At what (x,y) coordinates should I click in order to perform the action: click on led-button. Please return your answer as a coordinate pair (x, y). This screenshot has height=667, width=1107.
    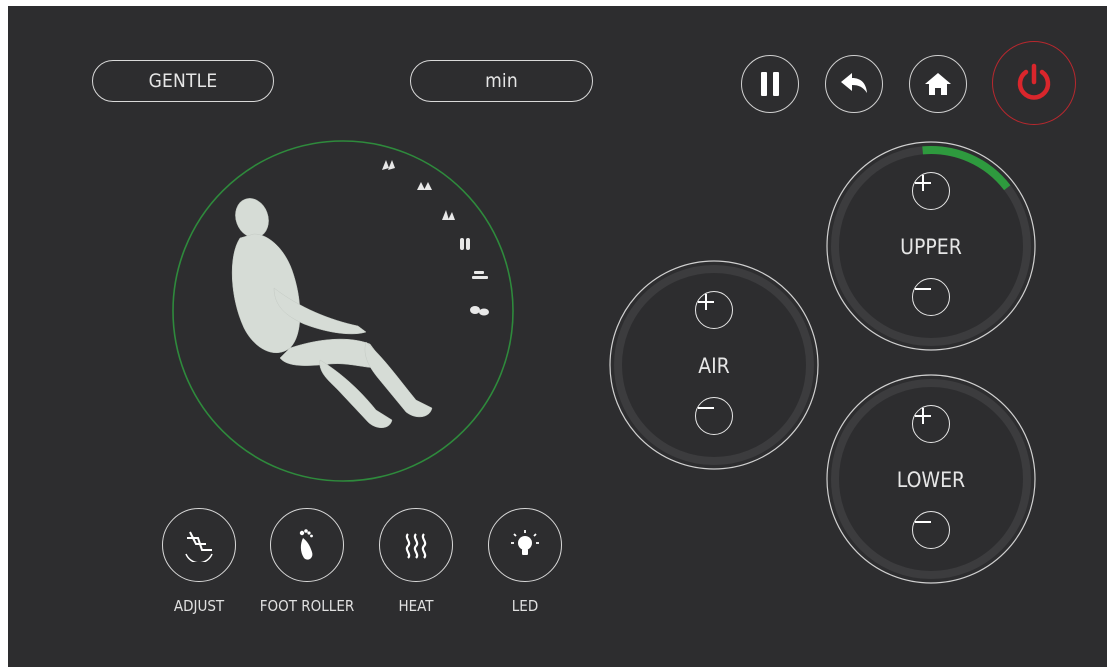
    Looking at the image, I should click on (525, 545).